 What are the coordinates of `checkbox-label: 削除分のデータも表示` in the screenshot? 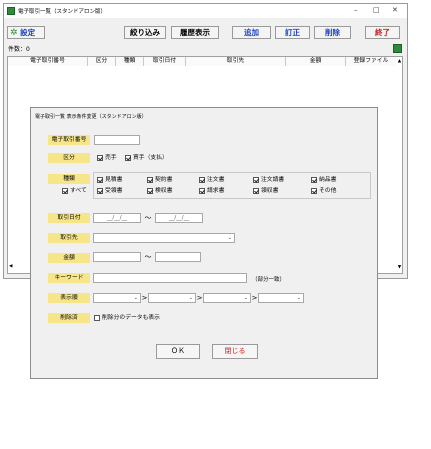 It's located at (131, 318).